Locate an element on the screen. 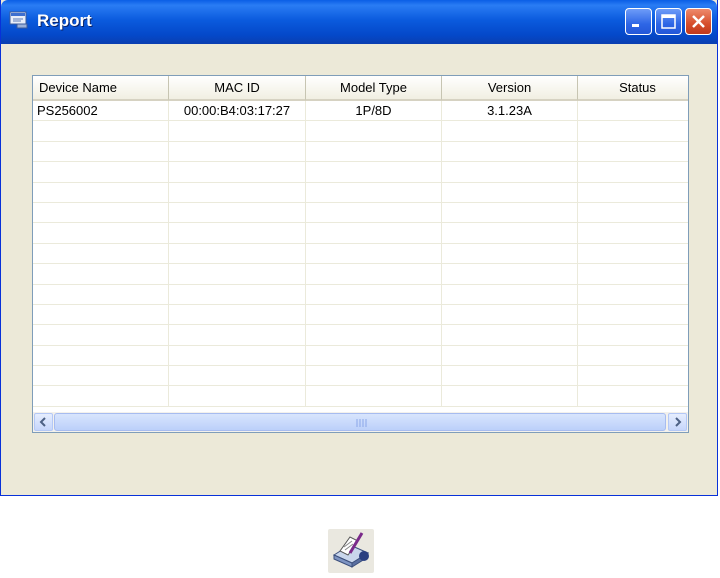 The image size is (720, 578). maximize-button is located at coordinates (668, 21).